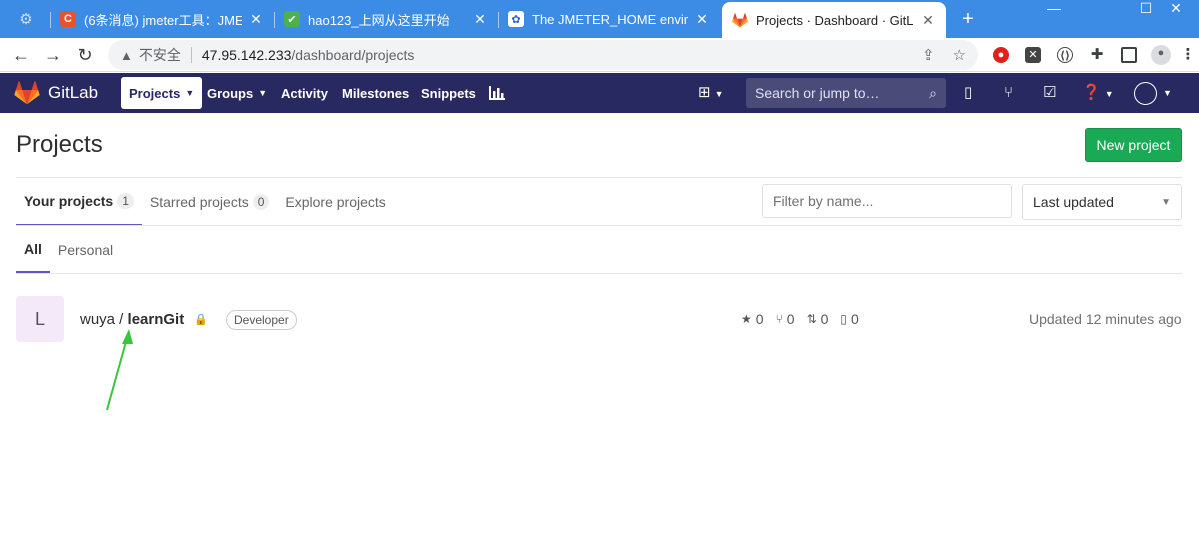 The height and width of the screenshot is (540, 1199). I want to click on chrome-settings-icon: ⚙, so click(26, 19).